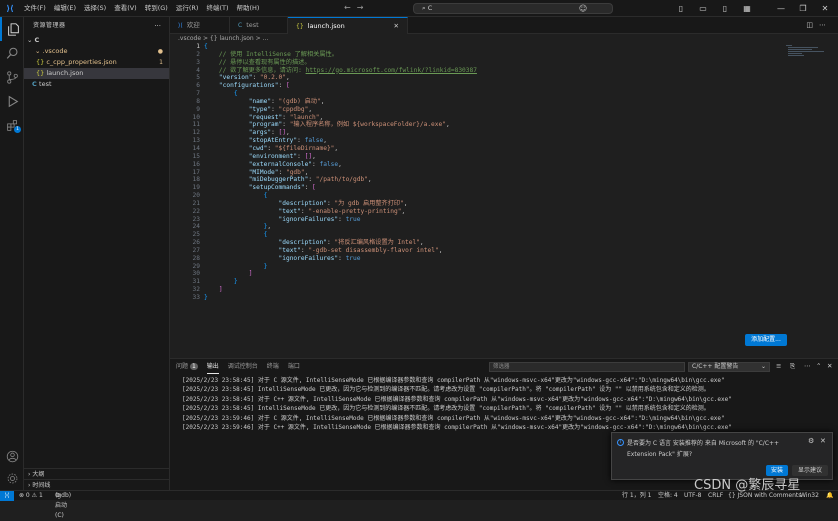 The image size is (838, 521). I want to click on code-line: 13 "stopAtEntry": false,, so click(504, 141).